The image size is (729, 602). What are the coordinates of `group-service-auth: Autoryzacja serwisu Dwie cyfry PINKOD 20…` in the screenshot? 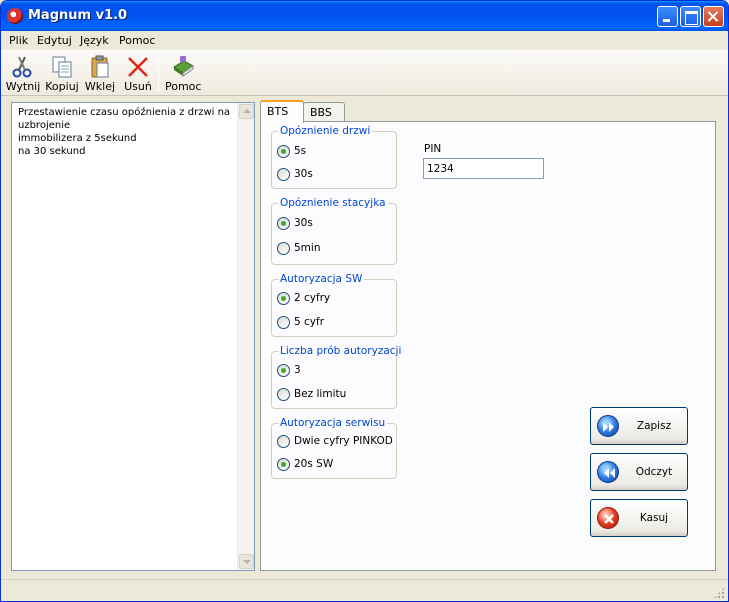 It's located at (334, 448).